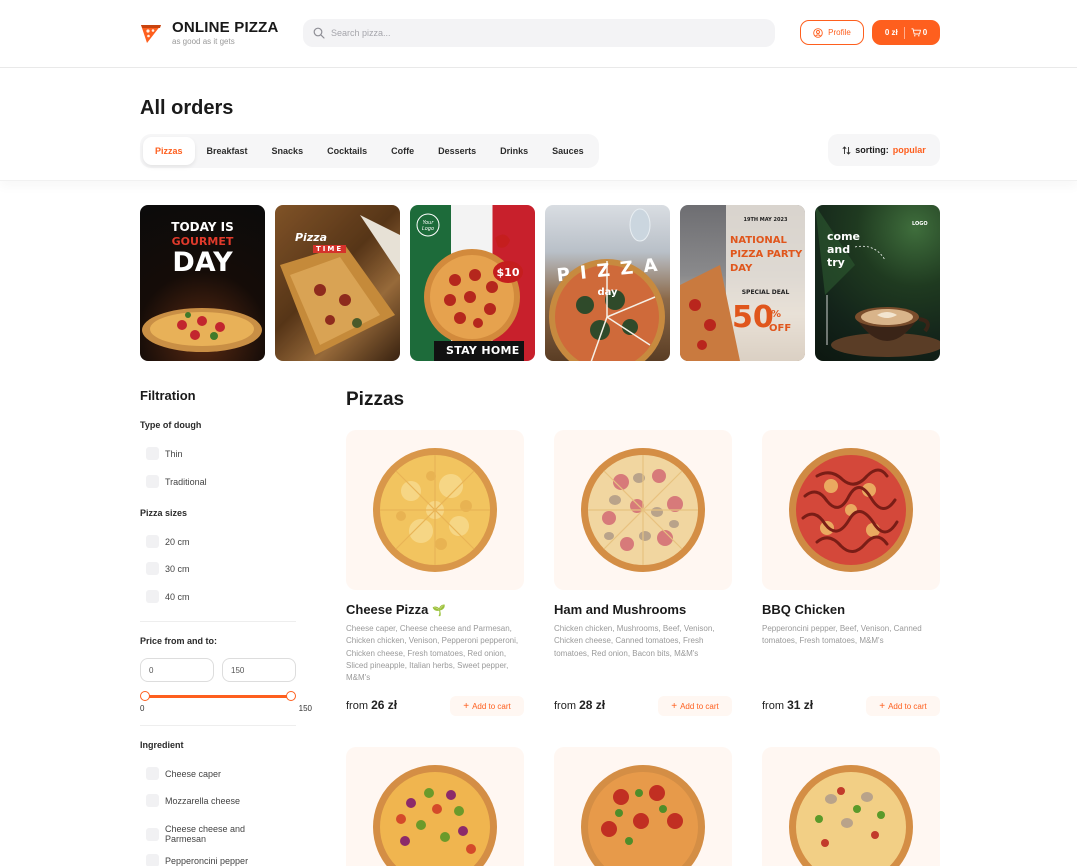  I want to click on product-price: from 26 zł, so click(371, 705).